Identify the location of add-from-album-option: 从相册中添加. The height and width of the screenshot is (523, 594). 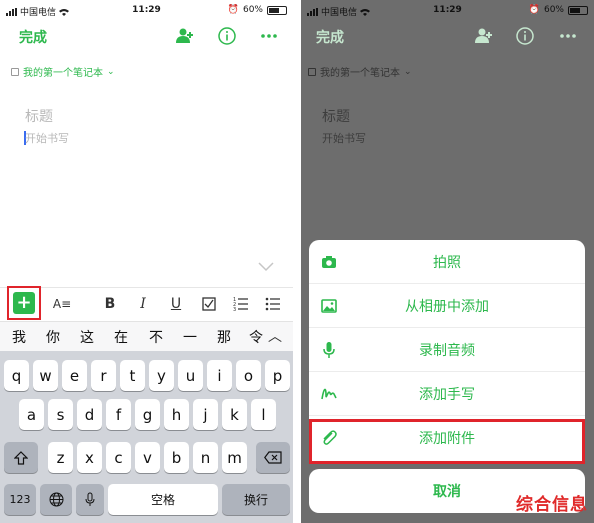
(447, 306).